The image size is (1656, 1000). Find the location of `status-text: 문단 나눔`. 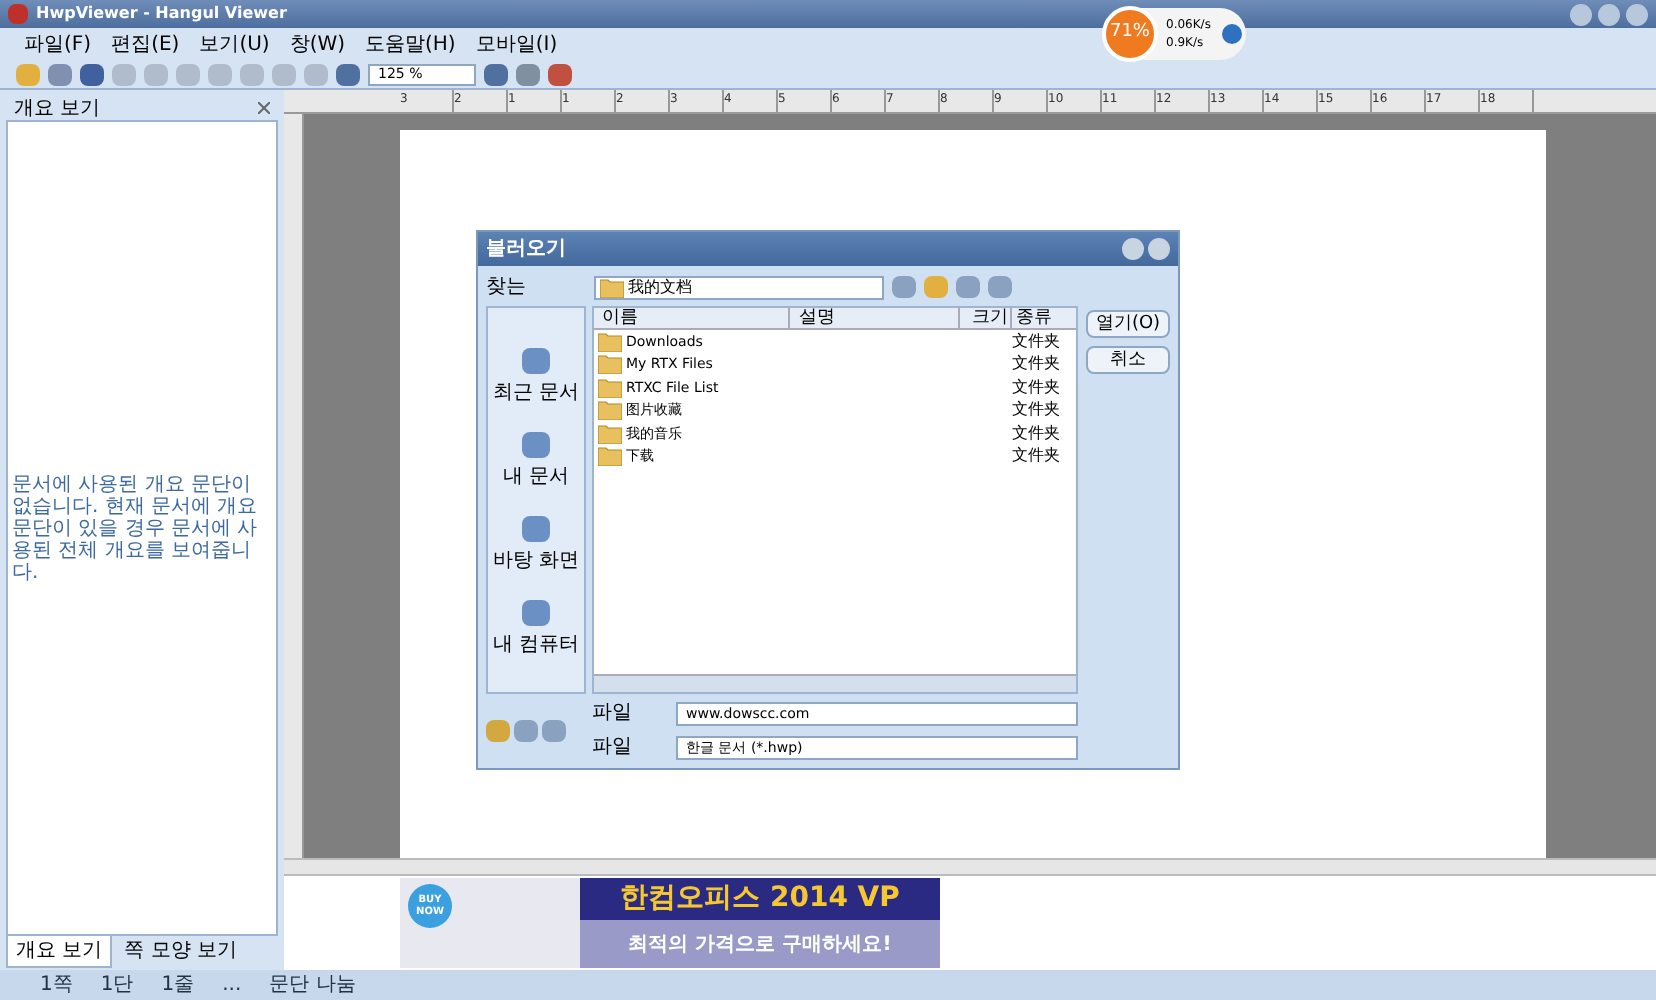

status-text: 문단 나눔 is located at coordinates (312, 986).